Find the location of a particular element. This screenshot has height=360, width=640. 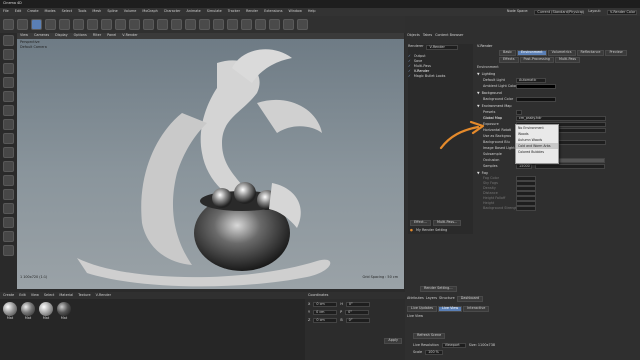

node-space-dropdown: Current (Standard/Physical) is located at coordinates (559, 12).